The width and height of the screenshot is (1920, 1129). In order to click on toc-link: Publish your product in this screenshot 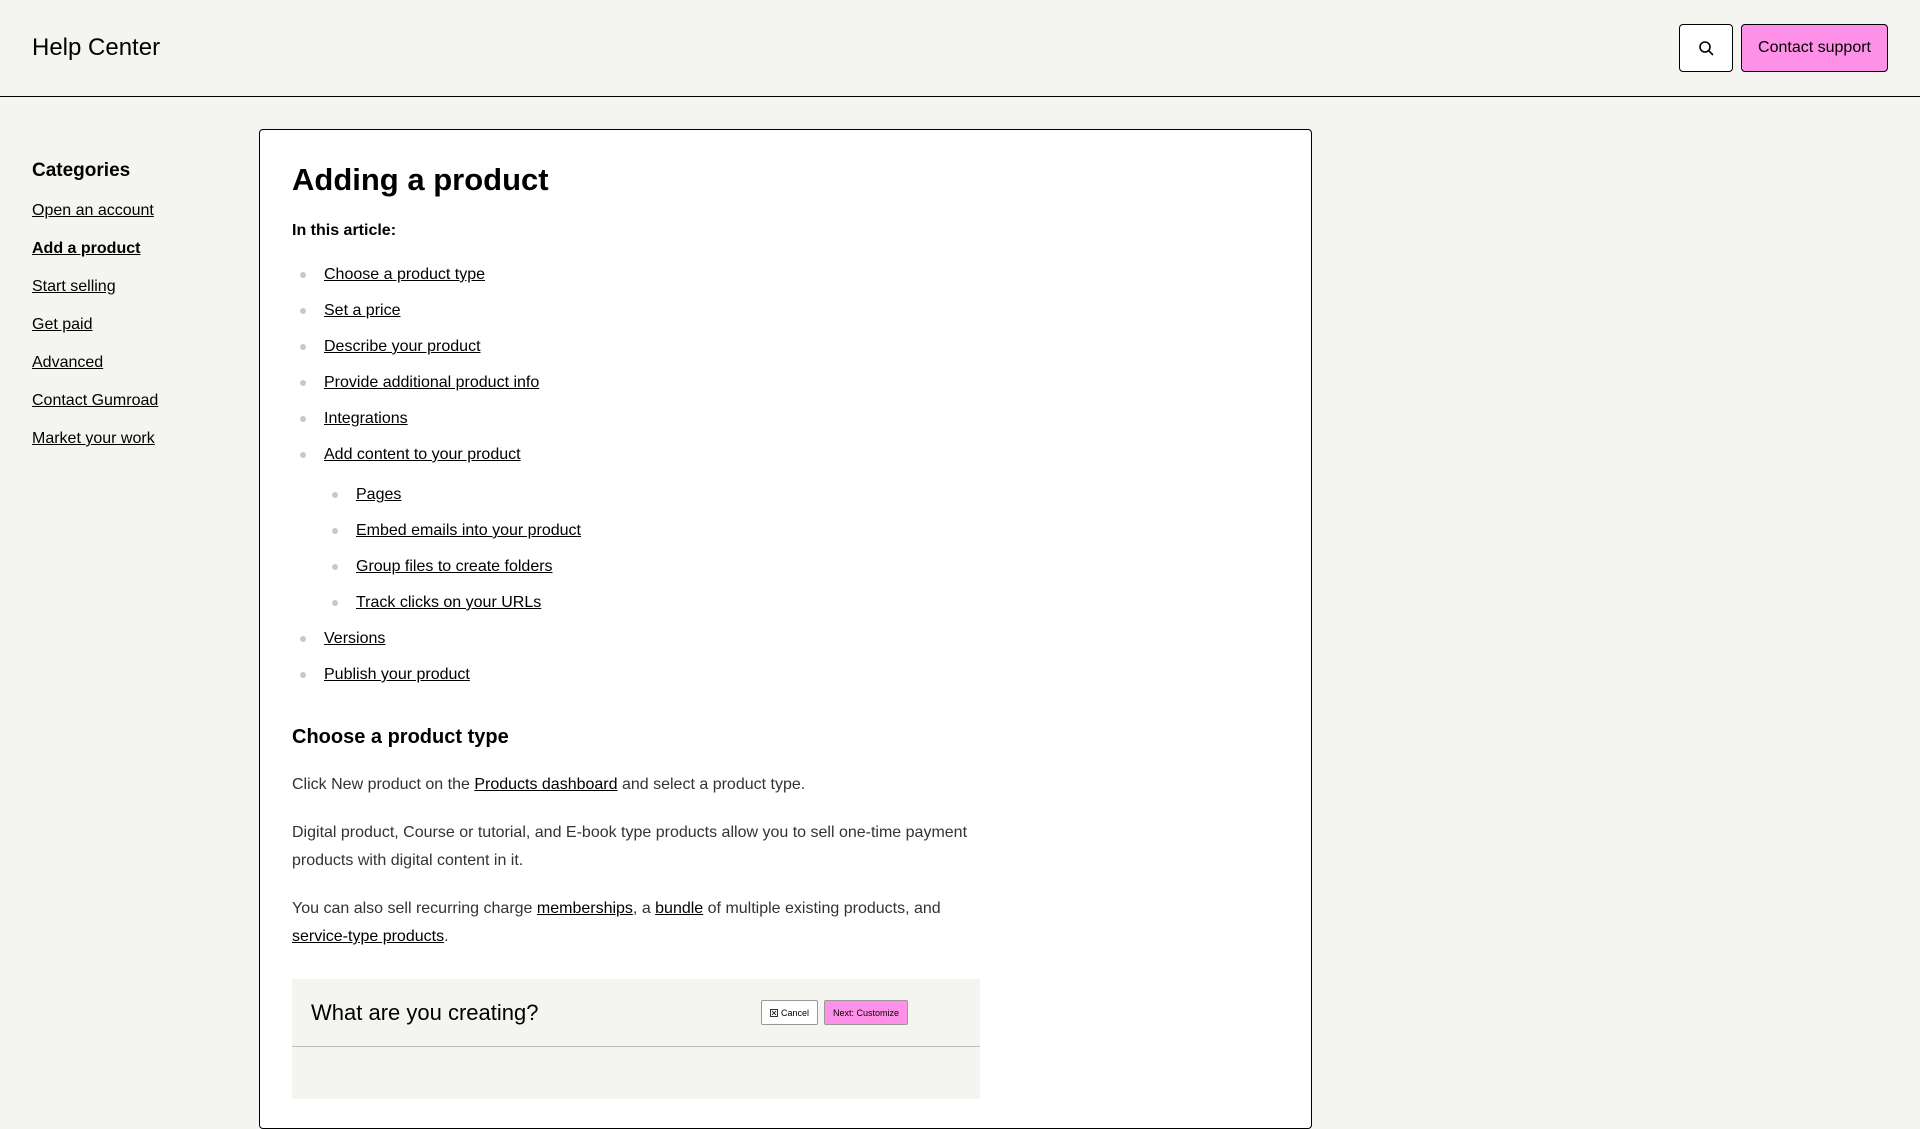, I will do `click(397, 674)`.